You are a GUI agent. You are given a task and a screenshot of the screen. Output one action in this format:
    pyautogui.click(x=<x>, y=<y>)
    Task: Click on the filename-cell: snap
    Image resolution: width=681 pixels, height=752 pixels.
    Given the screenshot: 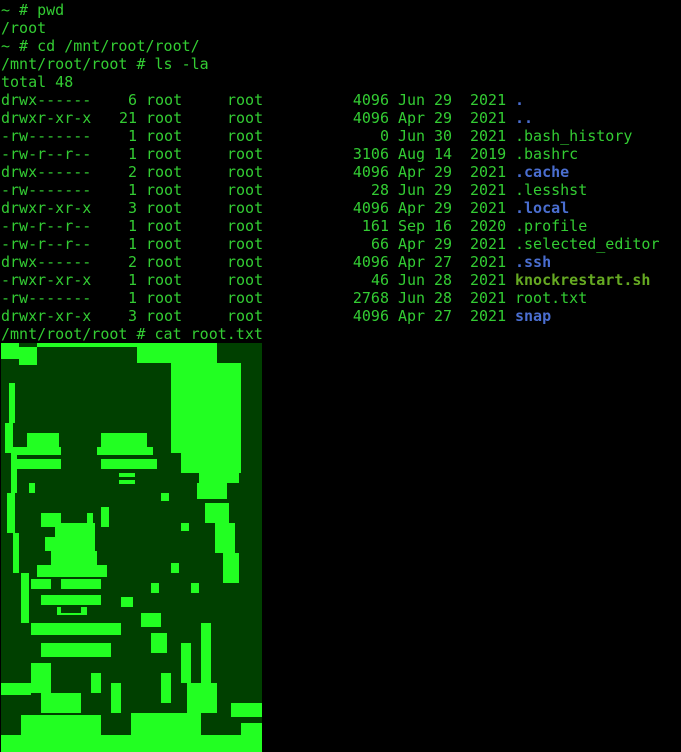 What is the action you would take?
    pyautogui.click(x=533, y=316)
    